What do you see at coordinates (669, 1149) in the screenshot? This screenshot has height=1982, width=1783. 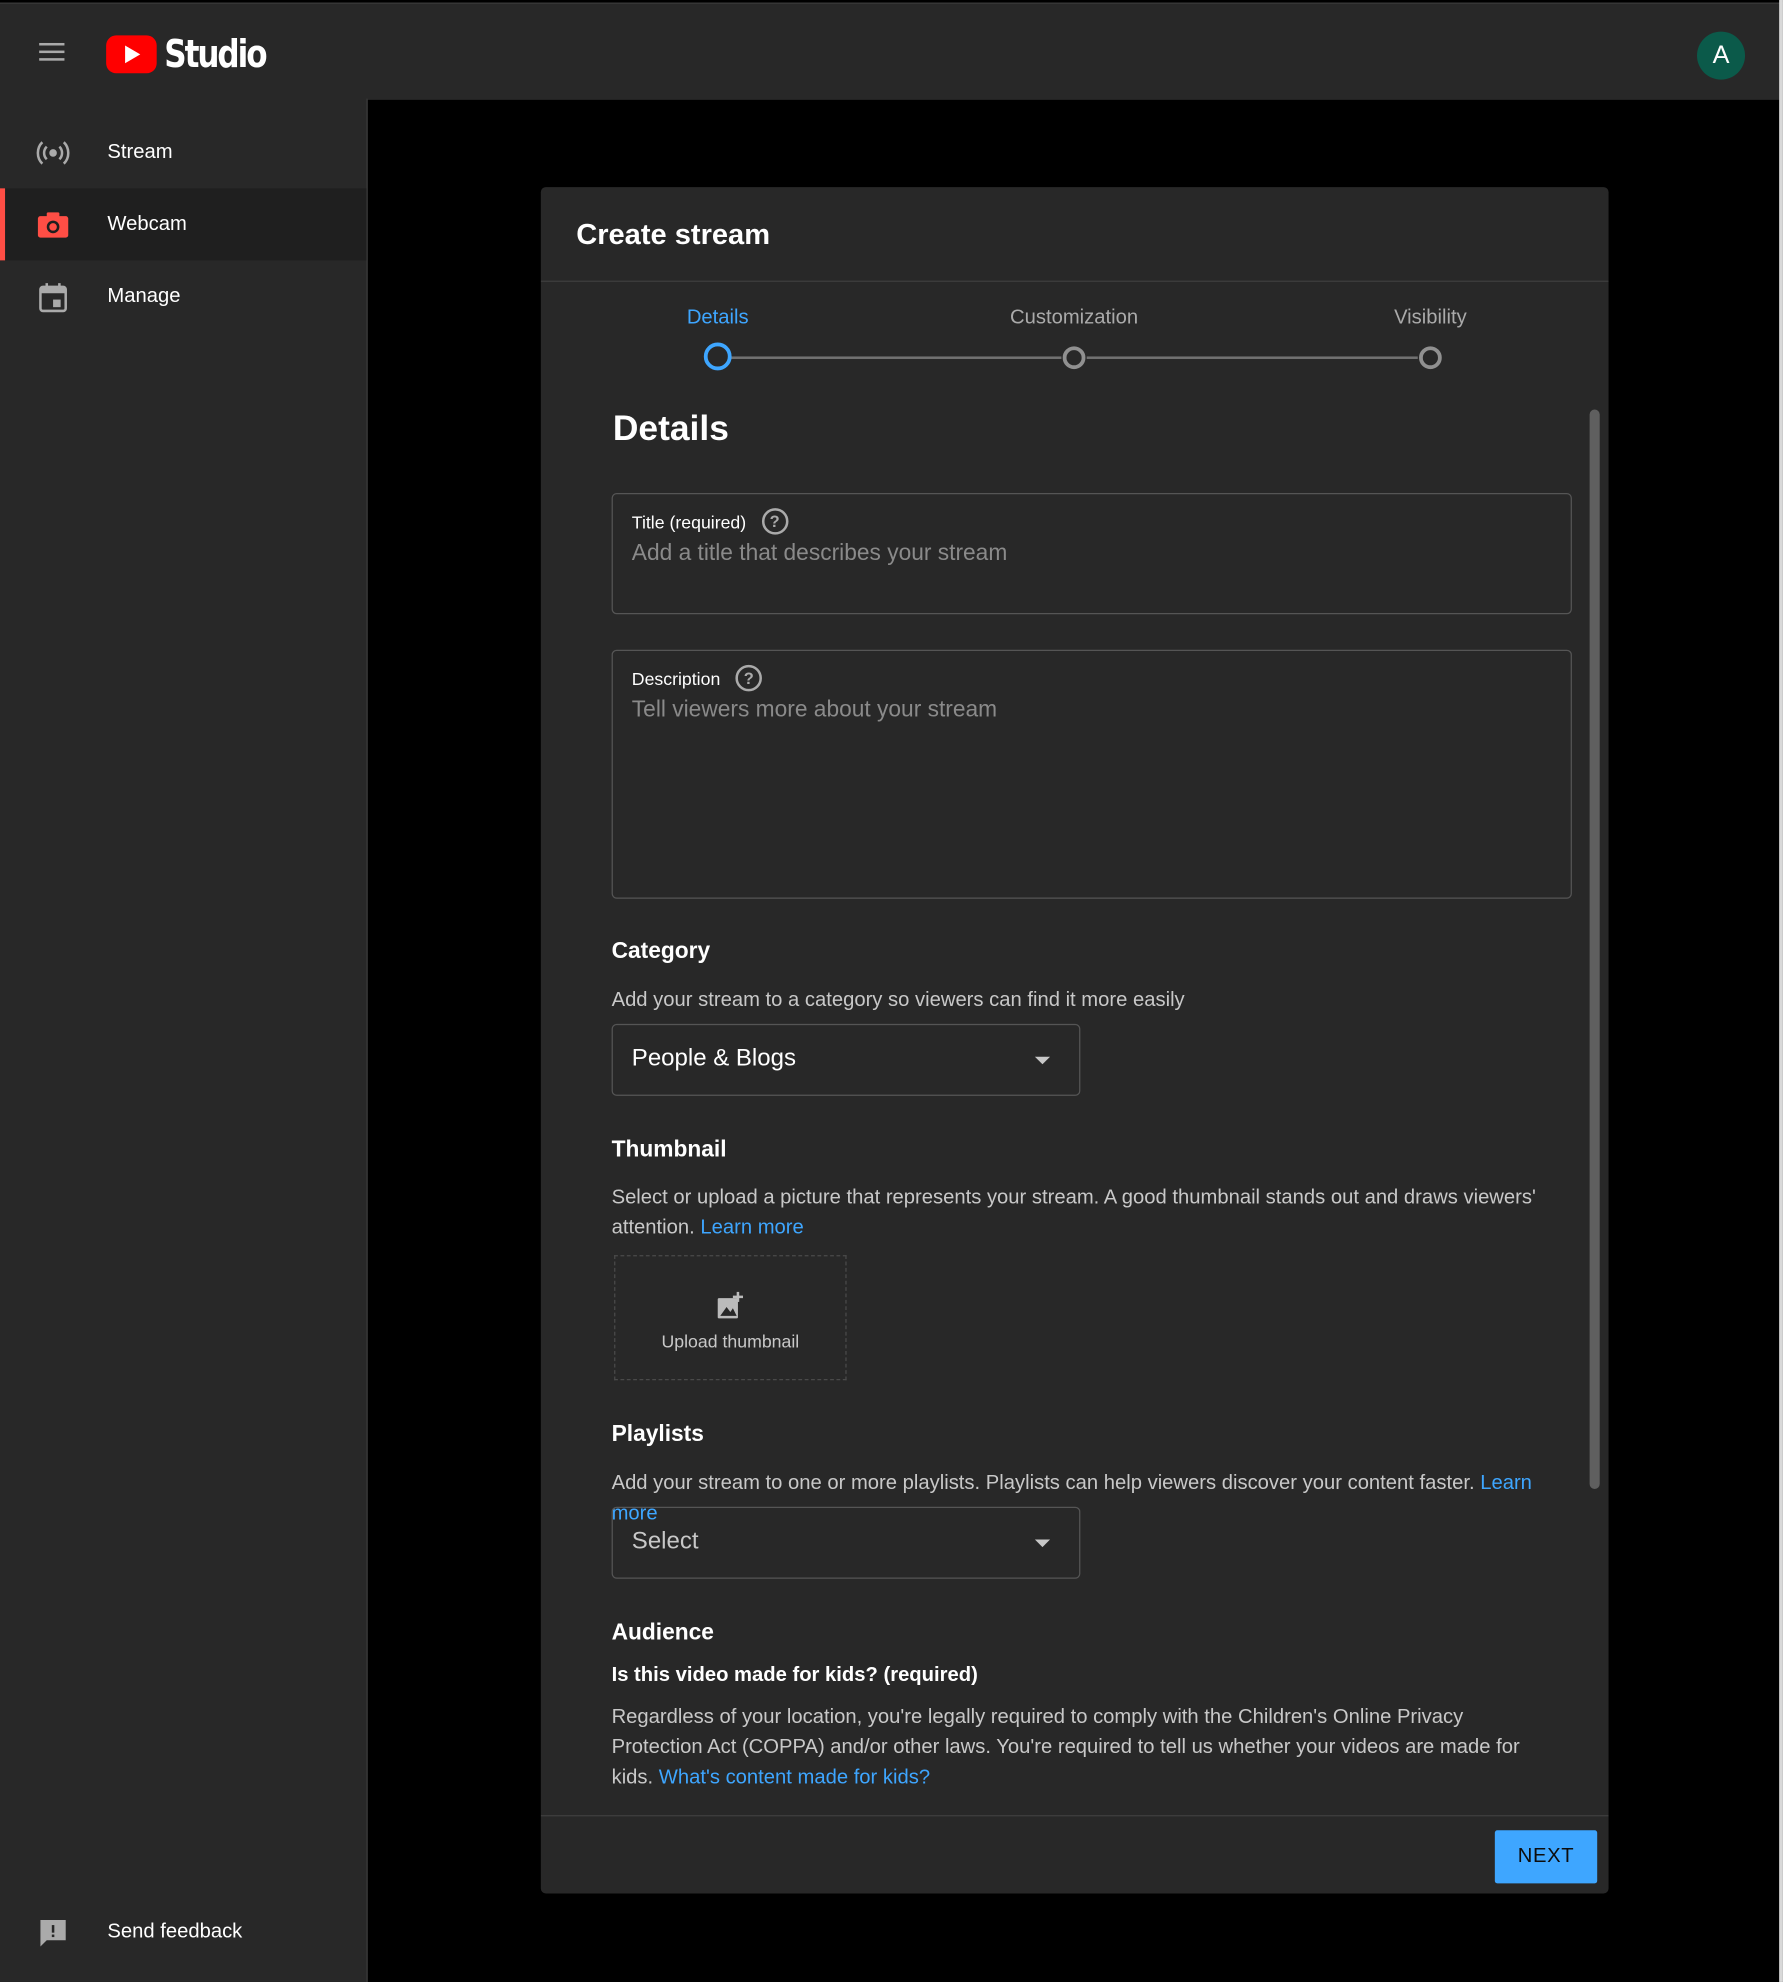 I see `thumbnail-heading: Thumbnail` at bounding box center [669, 1149].